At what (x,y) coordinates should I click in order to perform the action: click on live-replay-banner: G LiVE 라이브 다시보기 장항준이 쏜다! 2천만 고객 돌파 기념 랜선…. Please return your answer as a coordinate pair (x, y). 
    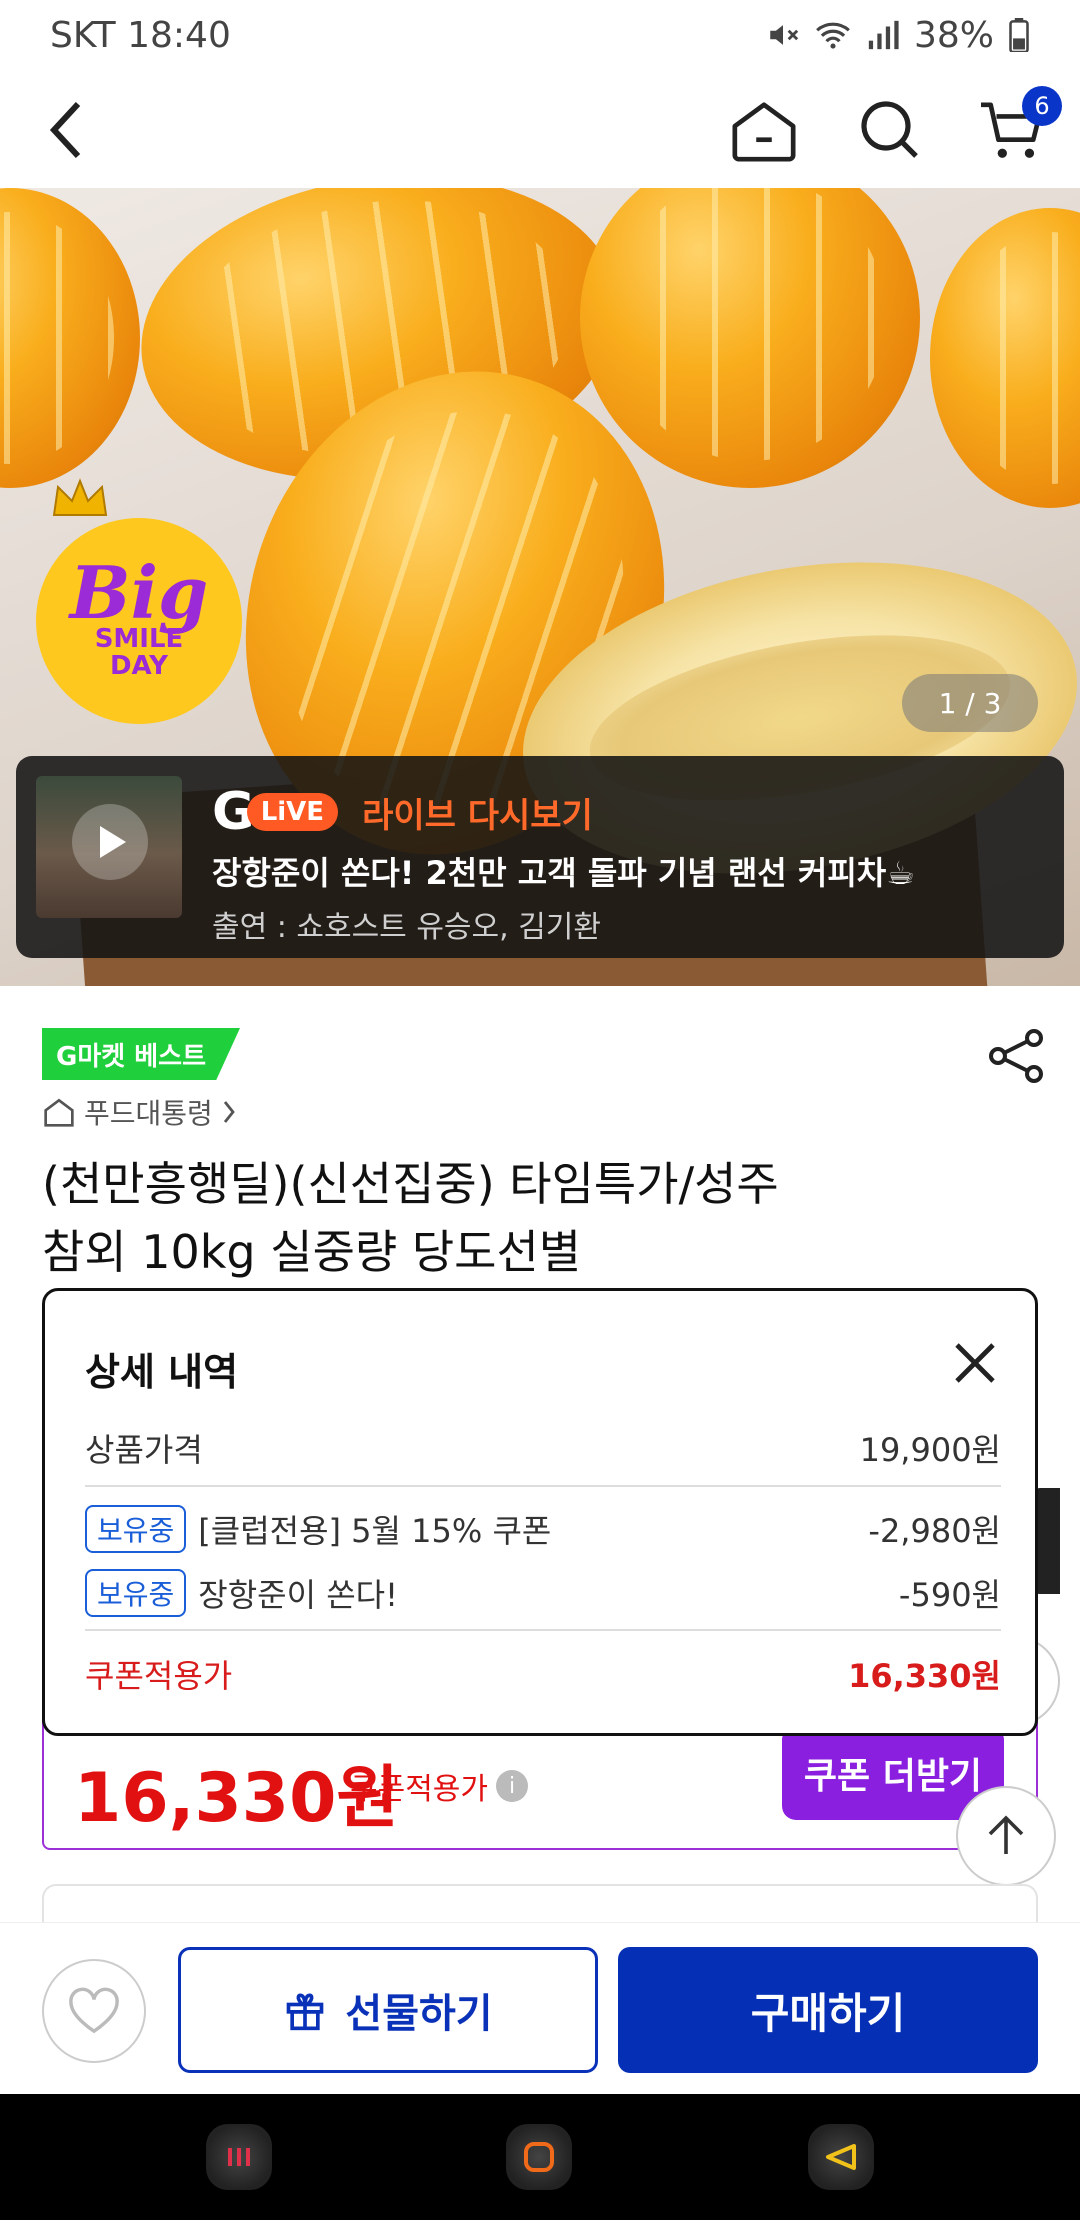
    Looking at the image, I should click on (540, 857).